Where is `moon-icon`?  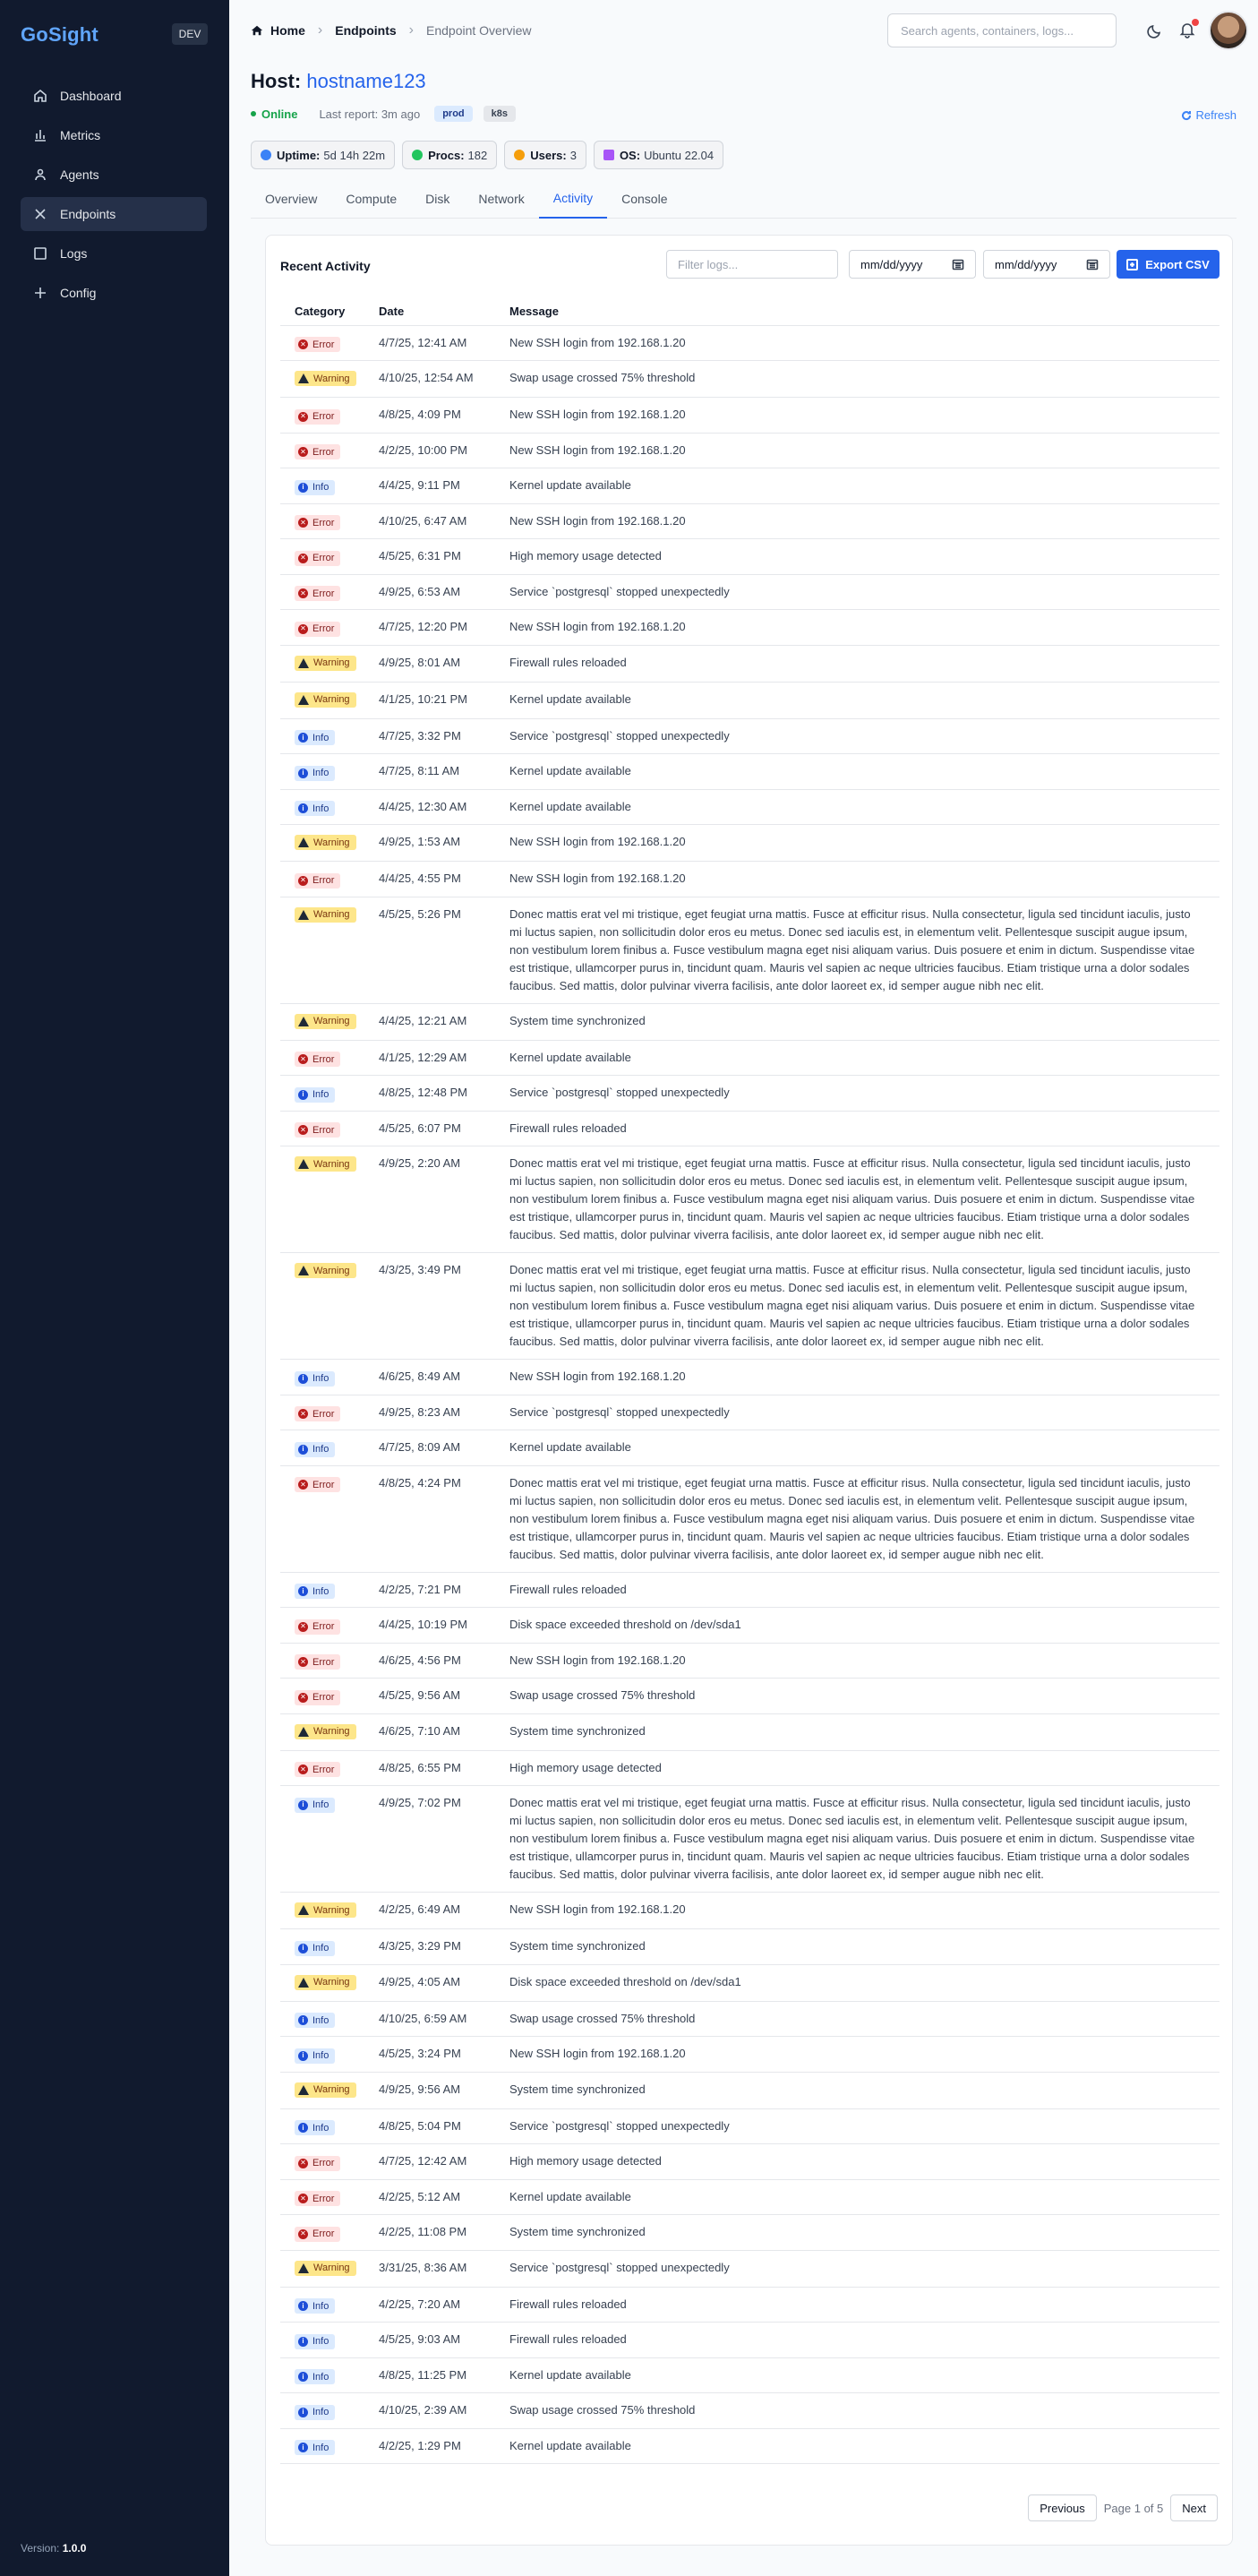 moon-icon is located at coordinates (1155, 30).